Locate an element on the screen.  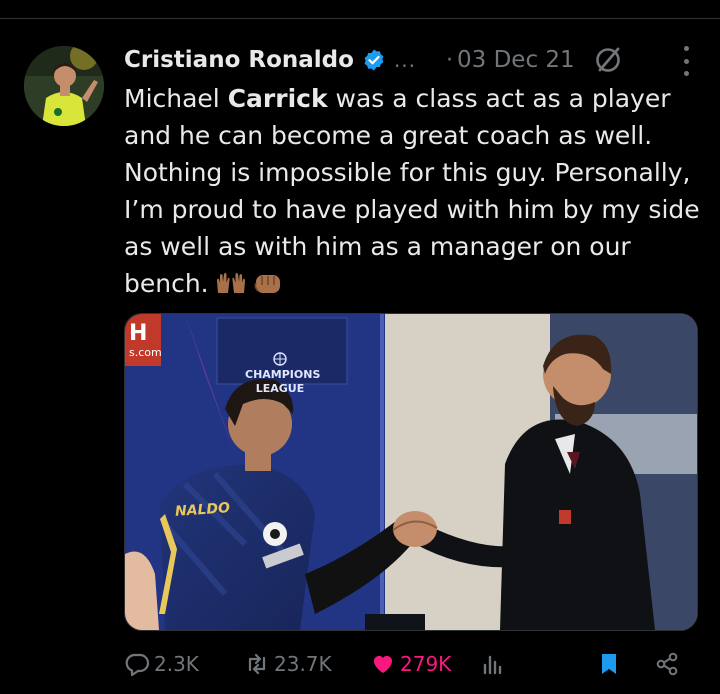
top-divider is located at coordinates (360, 9).